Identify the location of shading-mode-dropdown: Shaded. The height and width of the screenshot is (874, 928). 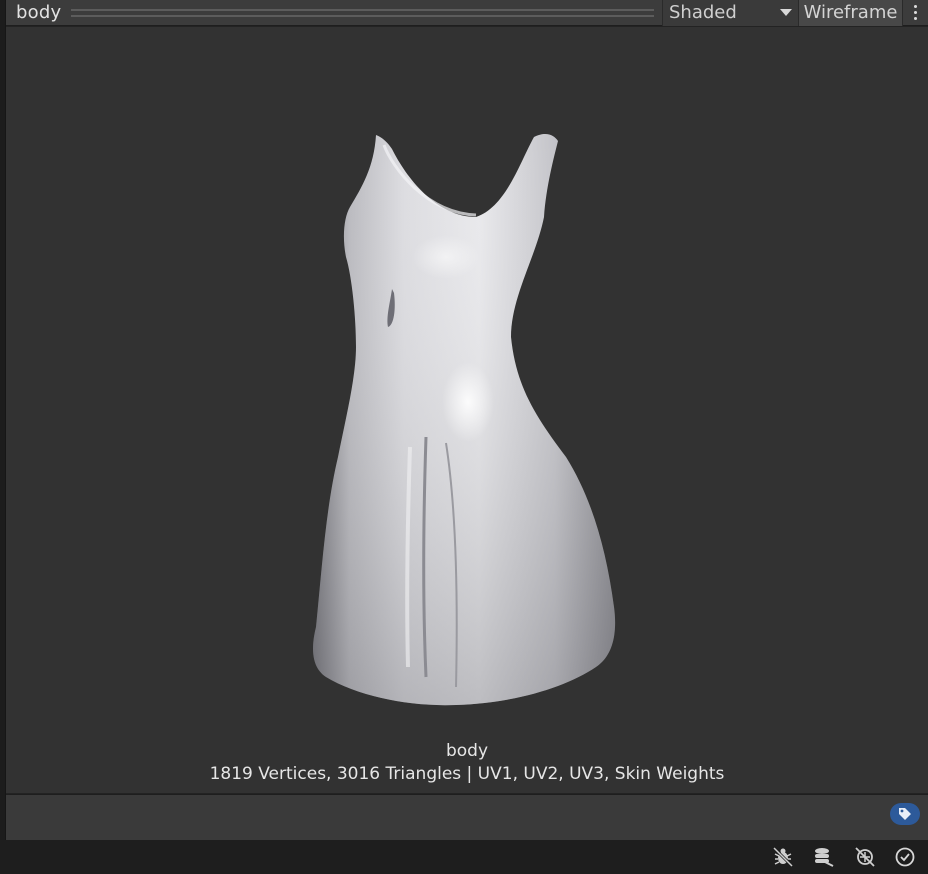
(730, 13).